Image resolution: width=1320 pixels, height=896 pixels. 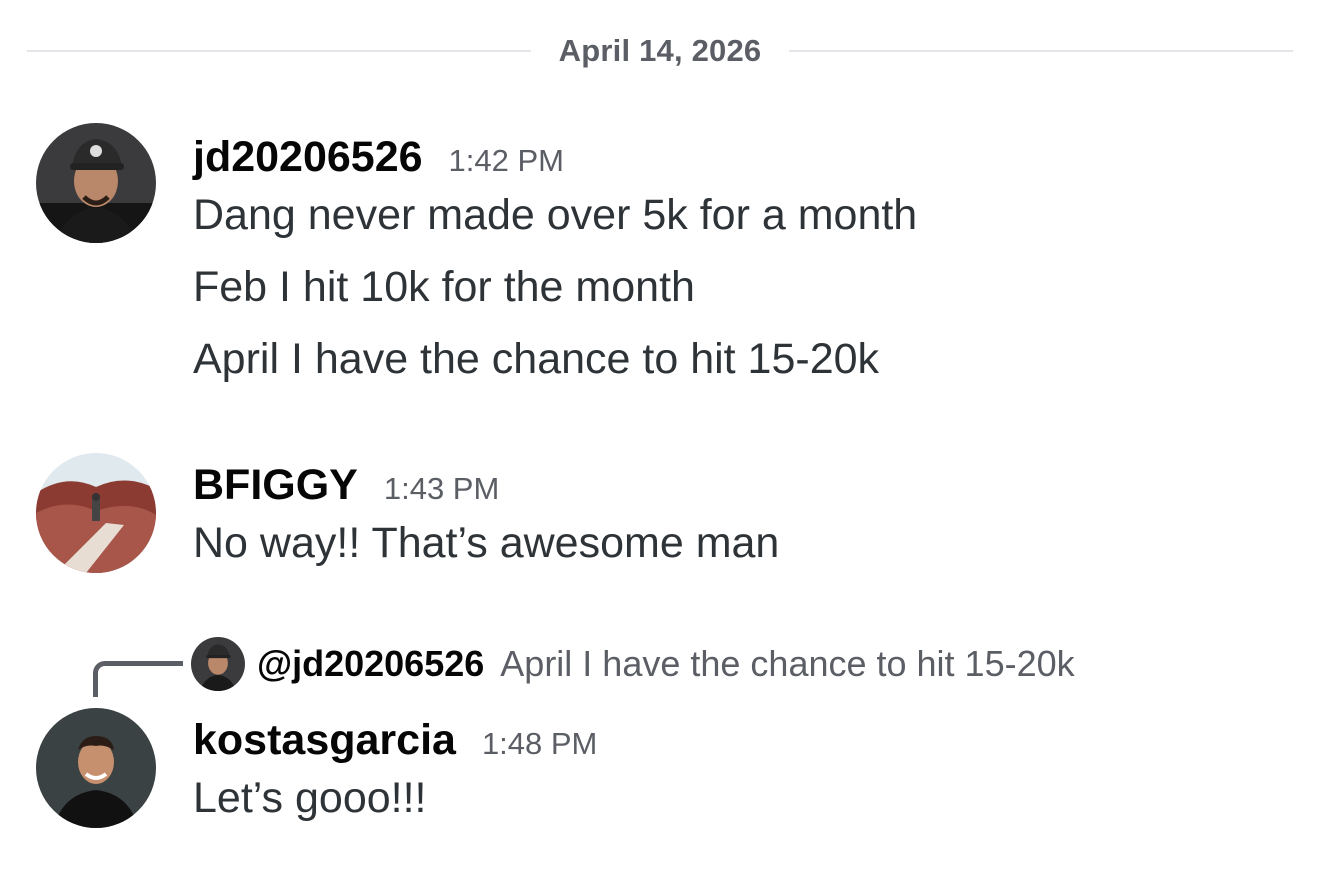 What do you see at coordinates (279, 51) in the screenshot?
I see `divider-line-left` at bounding box center [279, 51].